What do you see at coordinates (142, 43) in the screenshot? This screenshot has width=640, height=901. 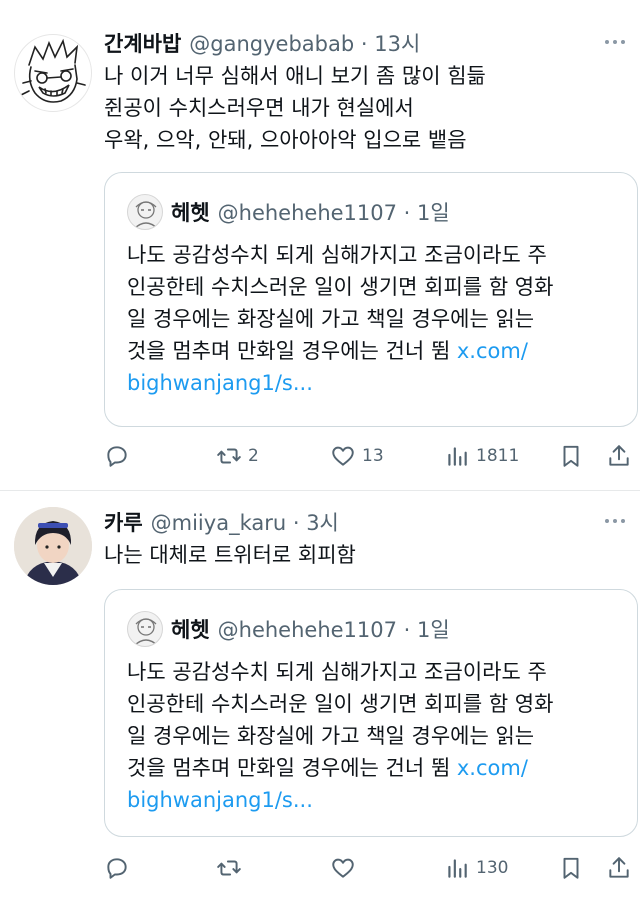 I see `author-name: 간계바밥` at bounding box center [142, 43].